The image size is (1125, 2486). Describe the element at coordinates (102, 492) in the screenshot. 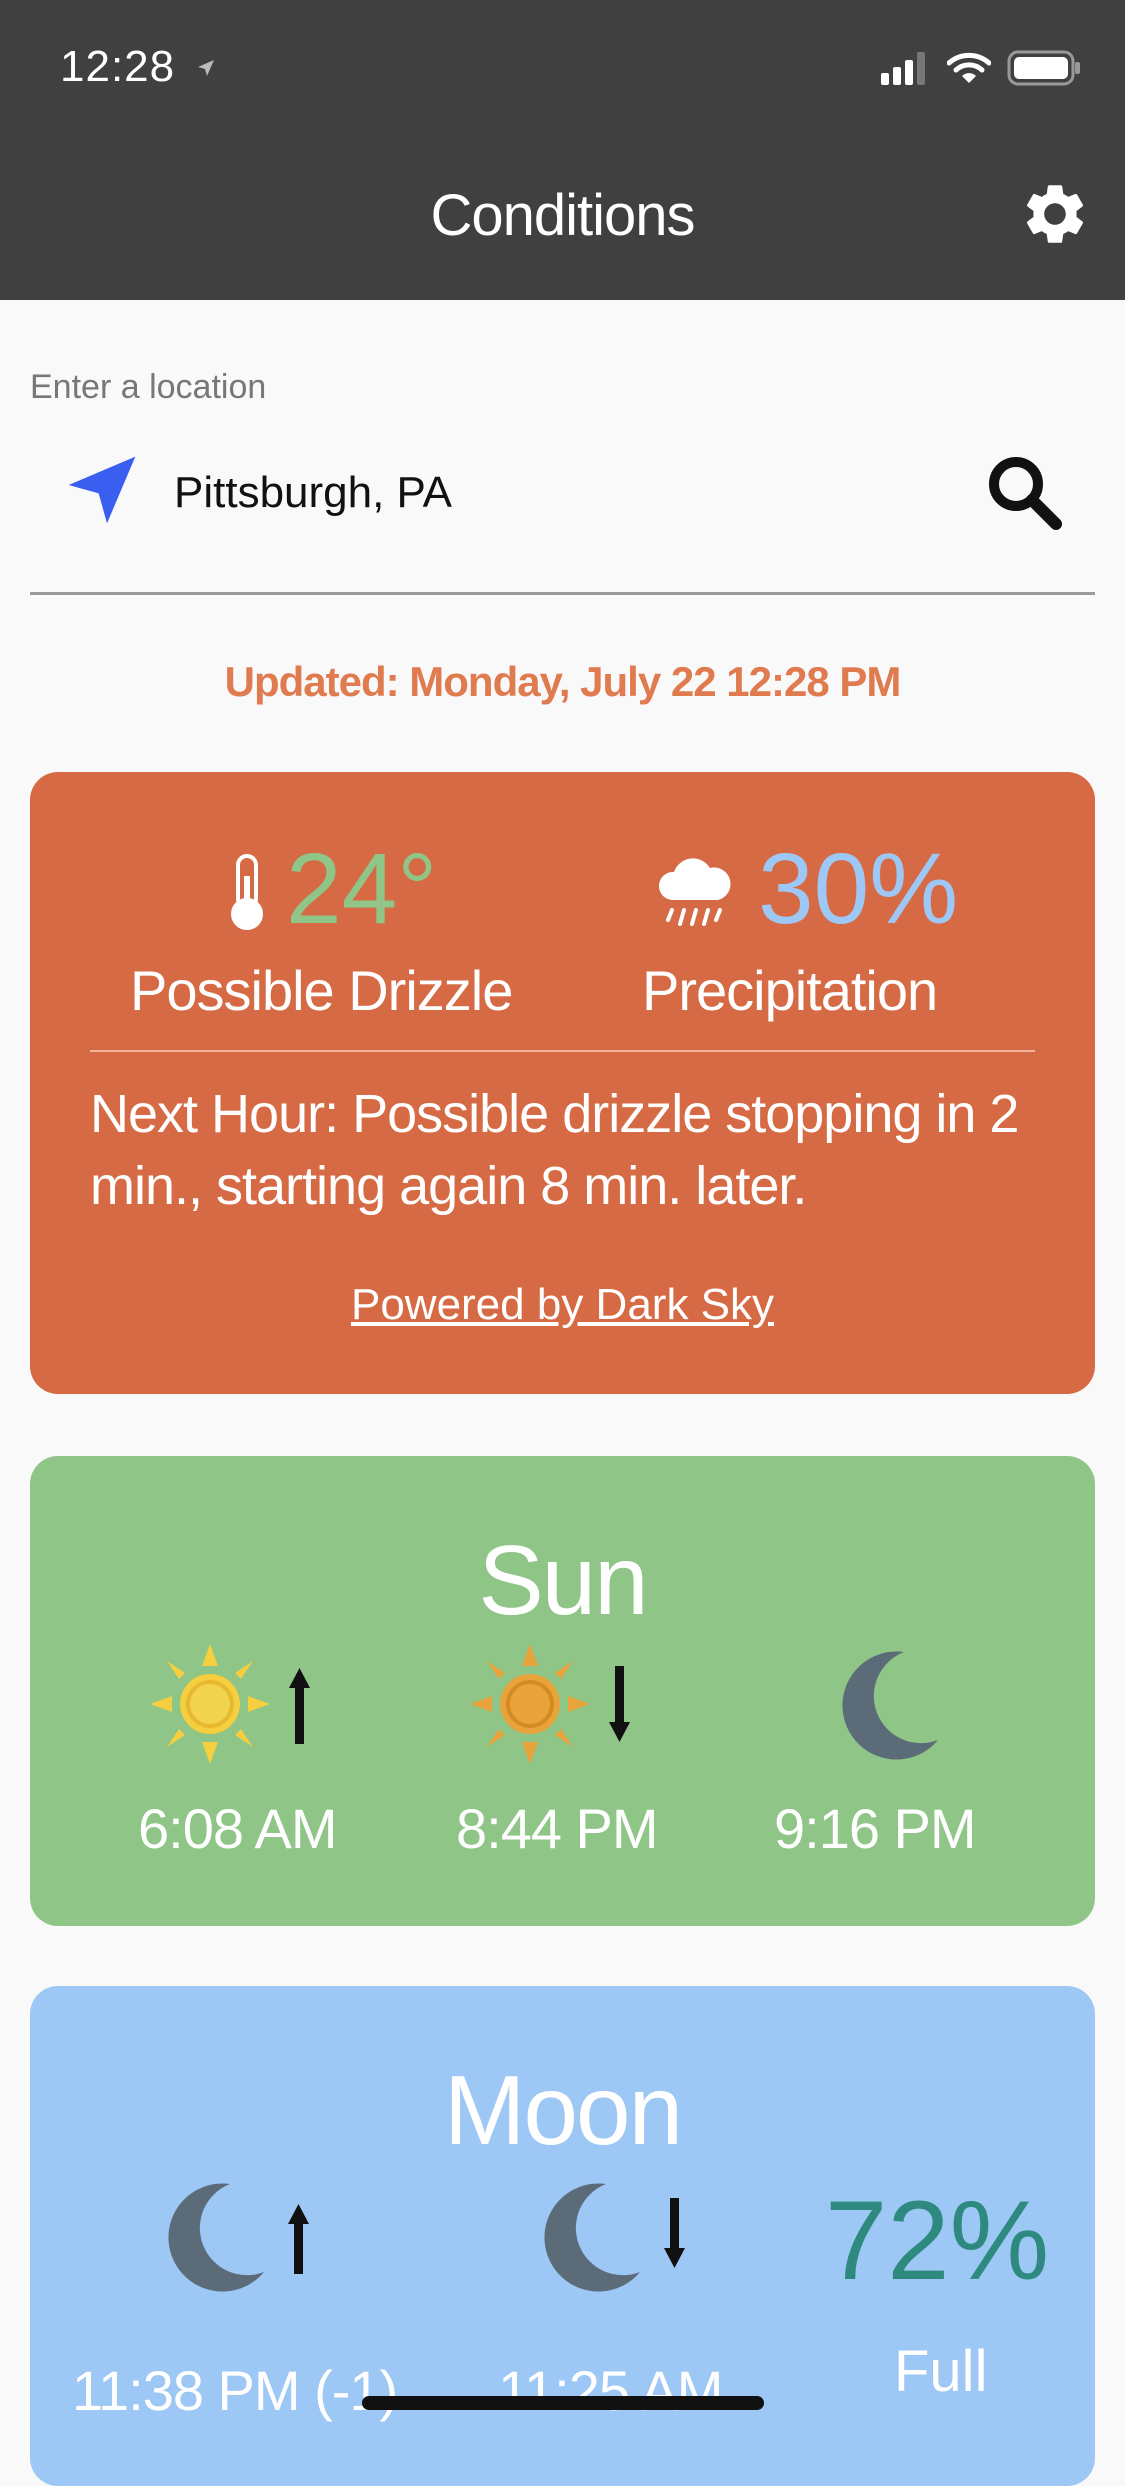

I see `current-location-icon` at that location.